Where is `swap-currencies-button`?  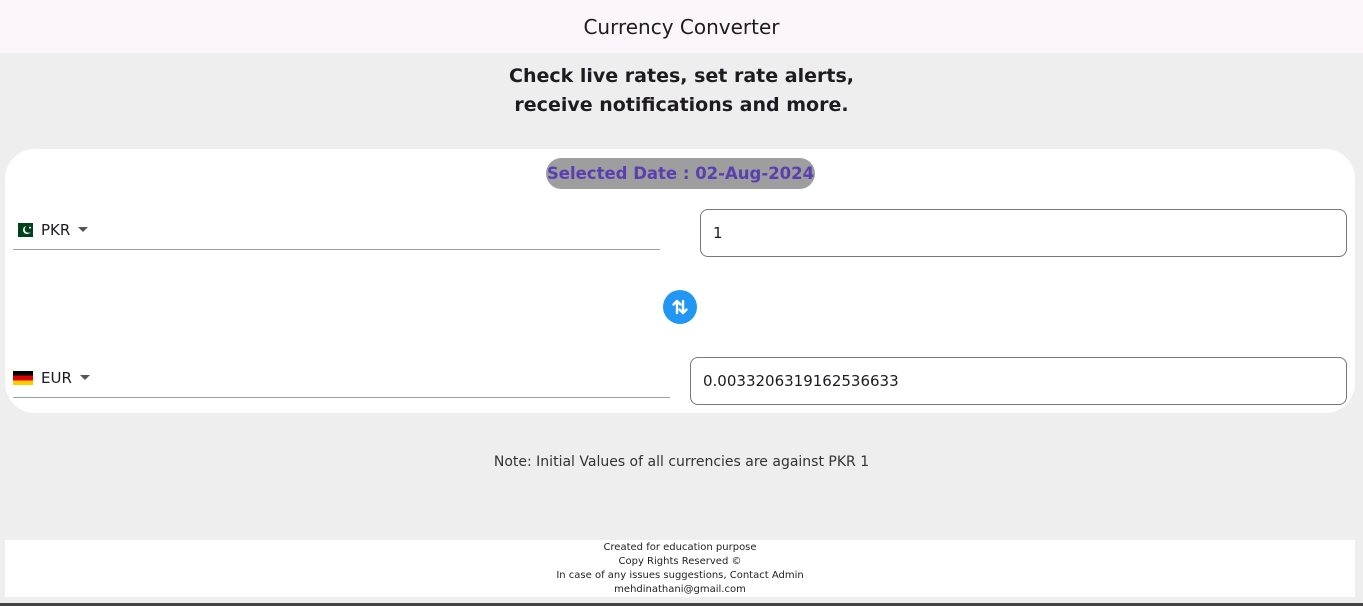
swap-currencies-button is located at coordinates (680, 307).